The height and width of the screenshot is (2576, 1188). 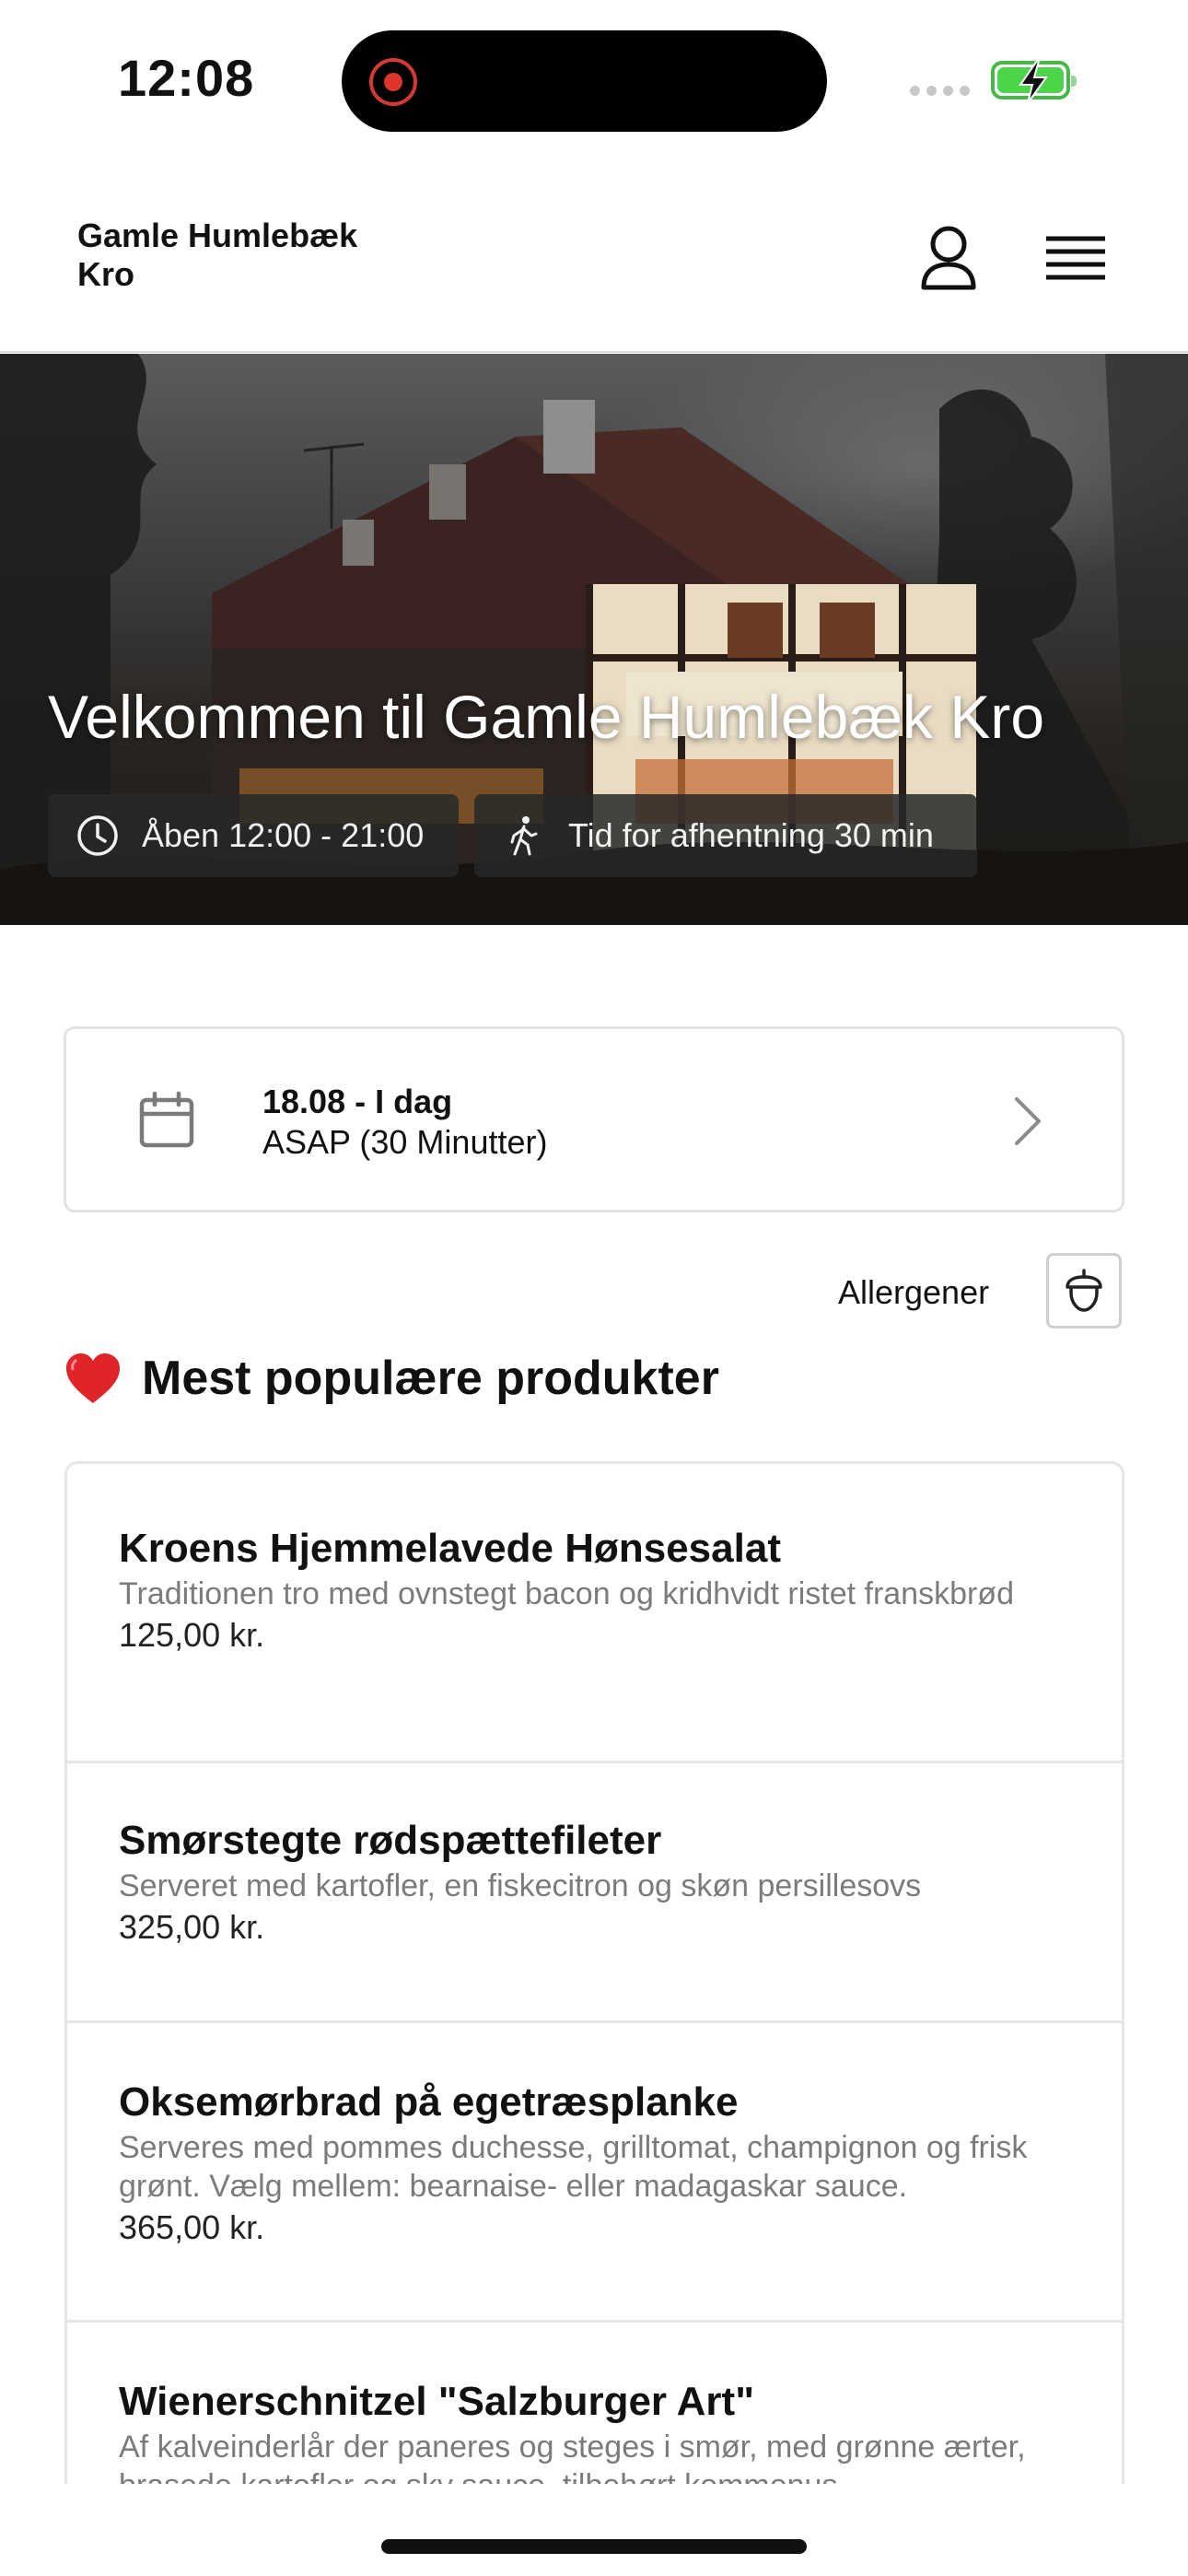 I want to click on battery-charging-icon, so click(x=1034, y=82).